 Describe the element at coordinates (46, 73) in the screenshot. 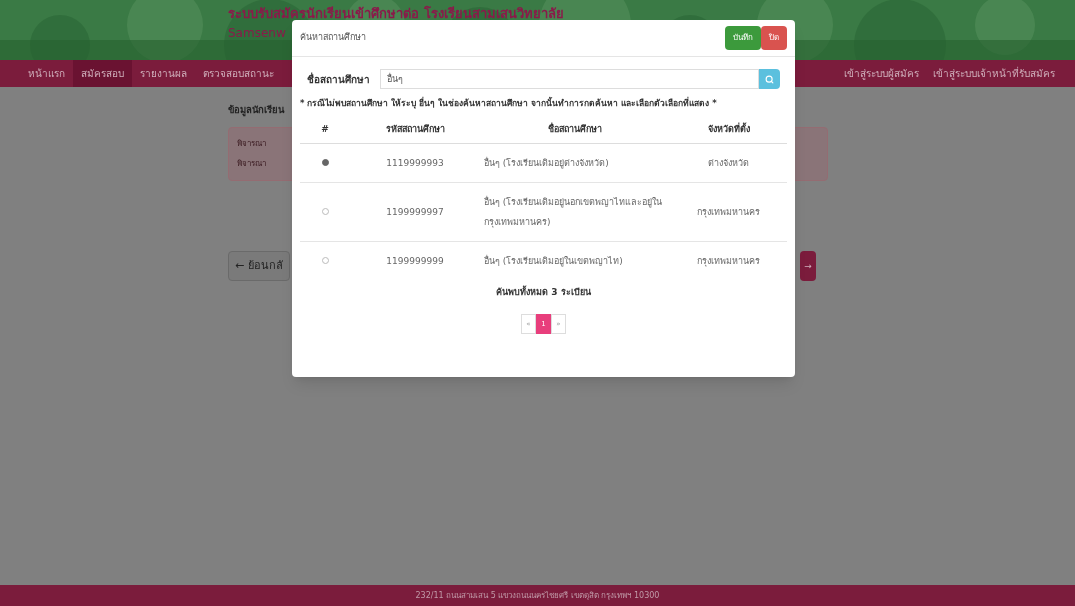

I see `nav-item: หน้าแรก` at that location.